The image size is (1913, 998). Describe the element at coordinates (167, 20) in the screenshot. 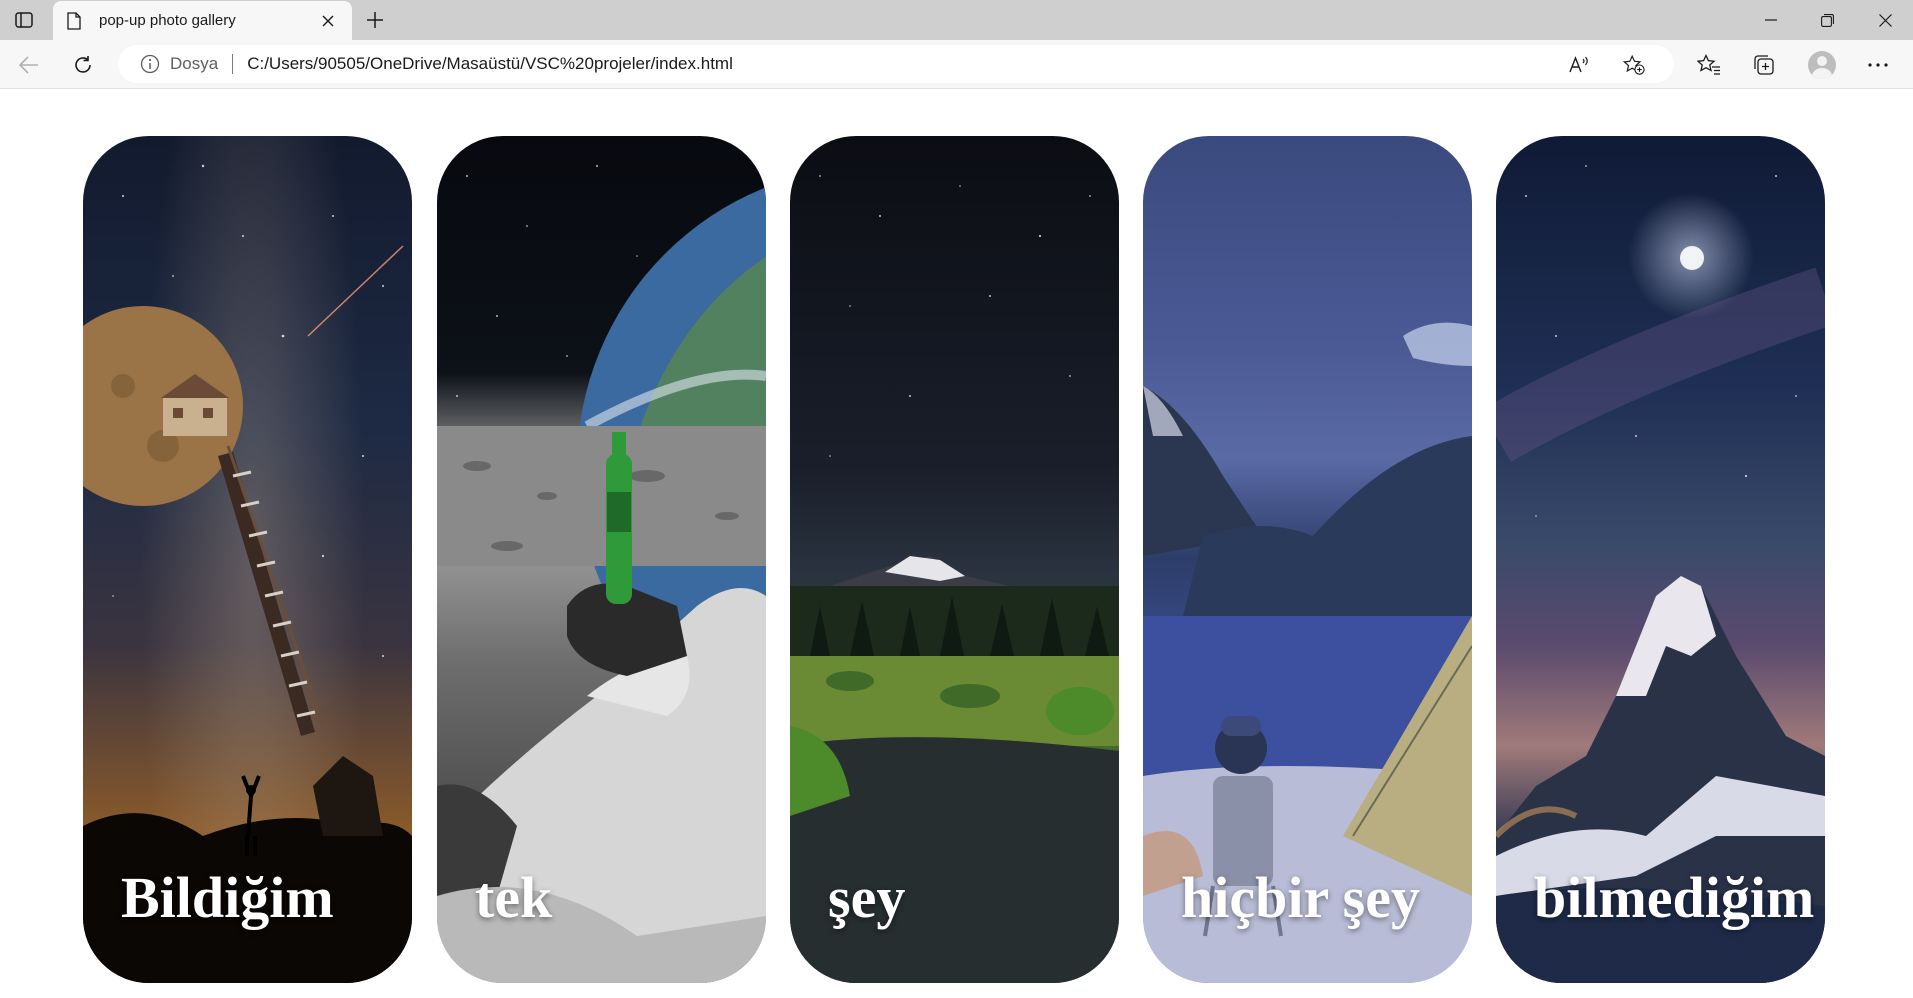

I see `tab-title: pop-up photo gallery` at that location.